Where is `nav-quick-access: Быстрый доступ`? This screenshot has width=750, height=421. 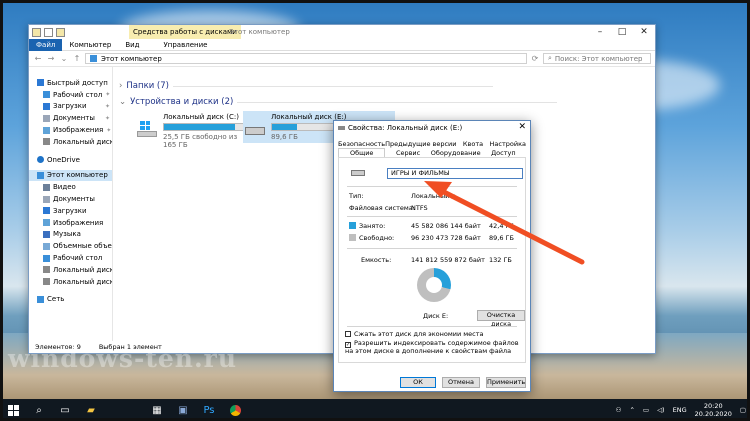
nav-quick-access: Быстрый доступ is located at coordinates (70, 83).